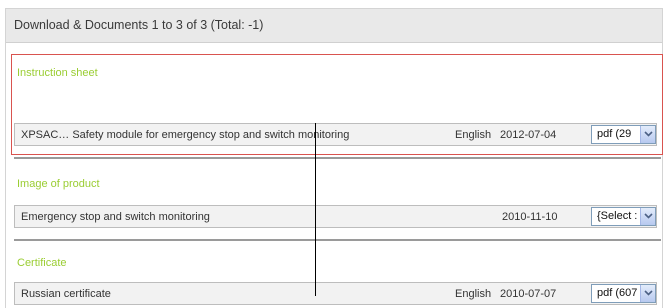 This screenshot has height=308, width=665. I want to click on document-date: 2010-11-10, so click(530, 217).